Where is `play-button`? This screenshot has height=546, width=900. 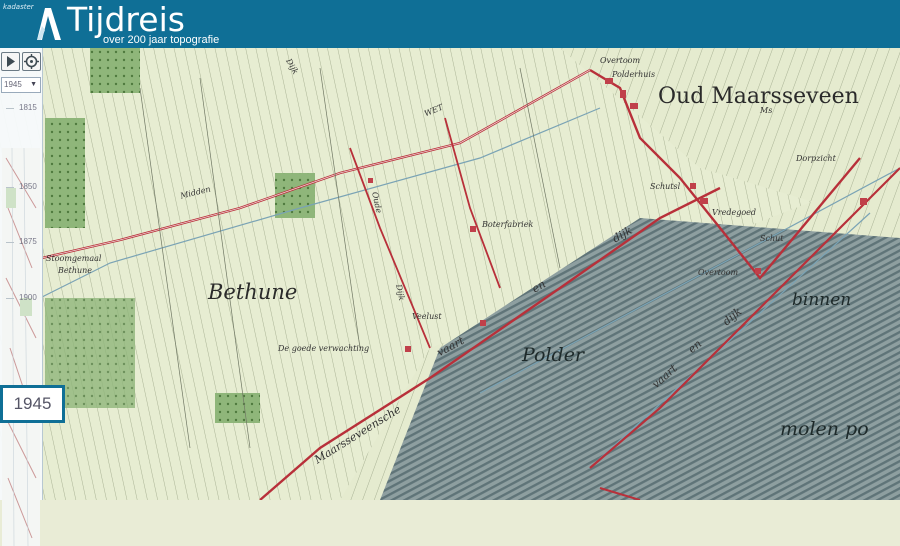
play-button is located at coordinates (10, 61).